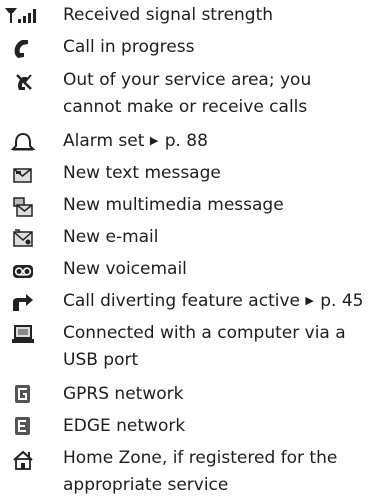 The image size is (387, 501). What do you see at coordinates (21, 239) in the screenshot?
I see `email-icon` at bounding box center [21, 239].